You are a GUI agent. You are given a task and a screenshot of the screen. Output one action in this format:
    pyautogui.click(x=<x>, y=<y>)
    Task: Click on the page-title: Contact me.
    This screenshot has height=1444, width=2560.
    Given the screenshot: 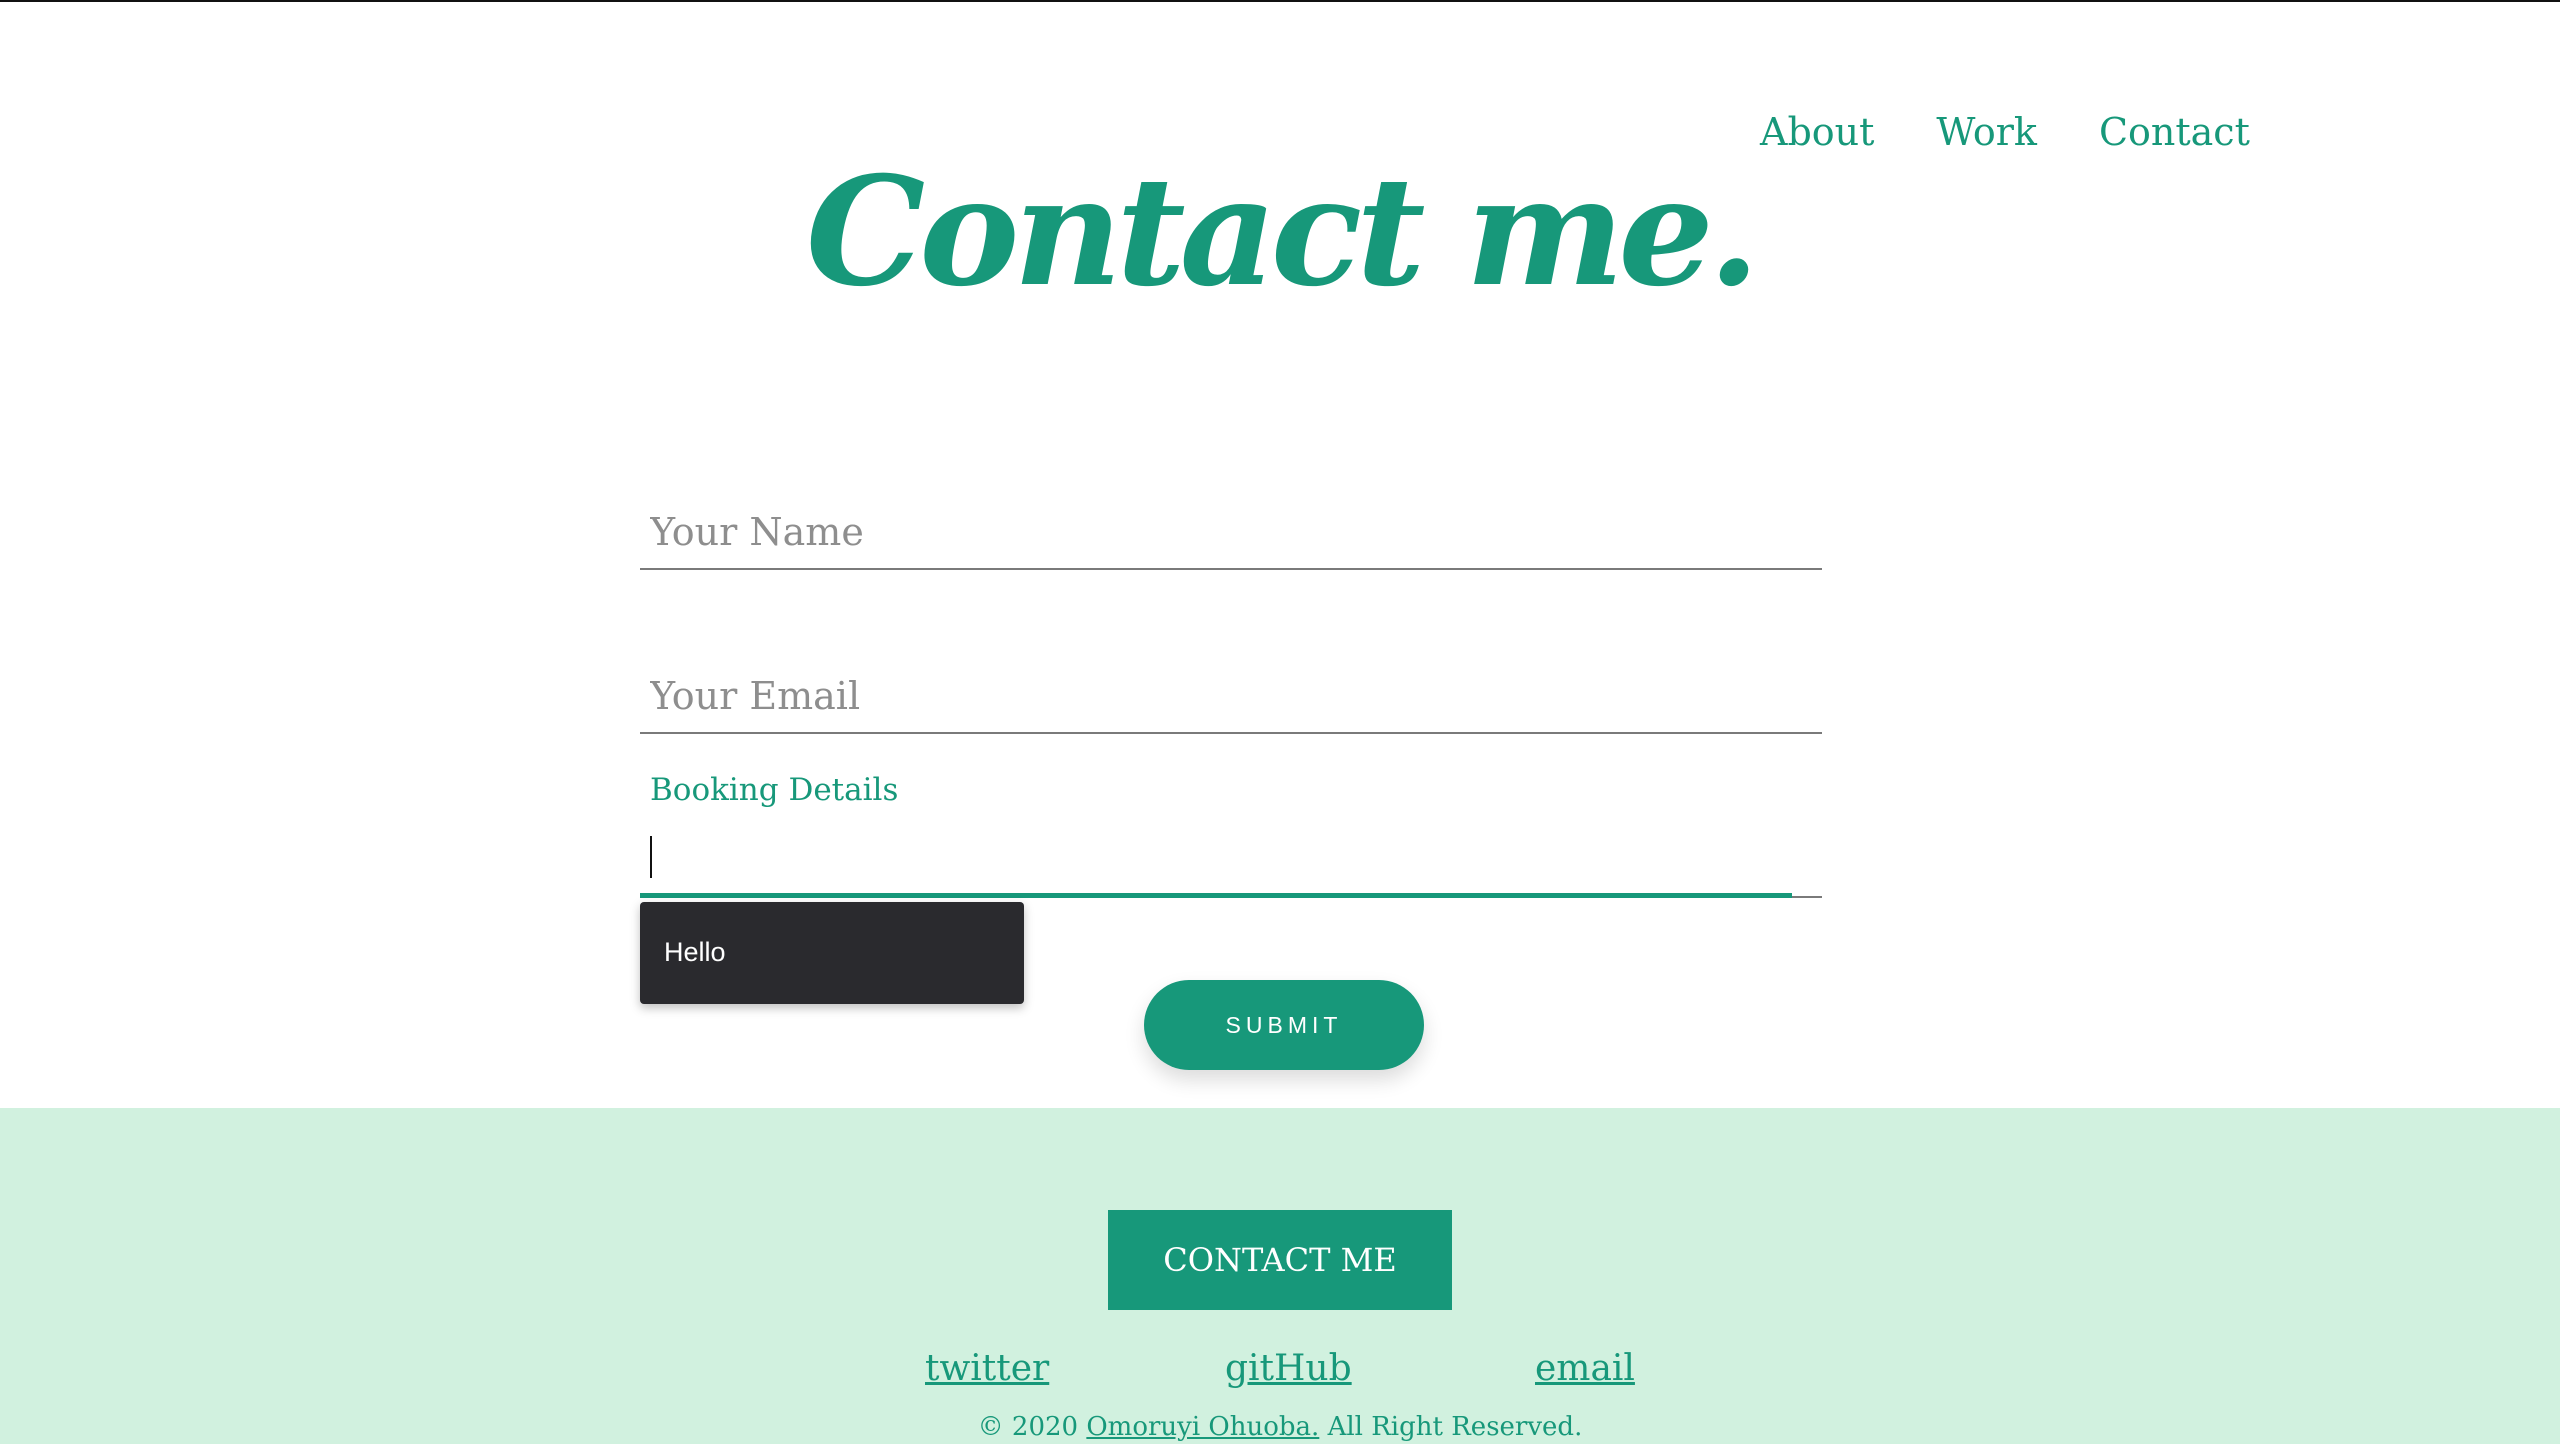 What is the action you would take?
    pyautogui.click(x=1282, y=232)
    